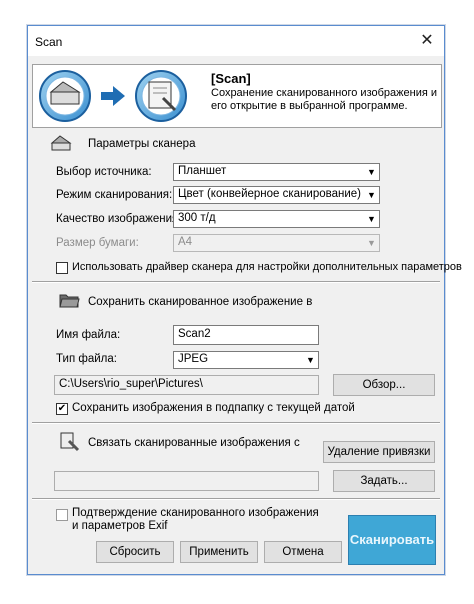  What do you see at coordinates (186, 481) in the screenshot?
I see `linked-app-field` at bounding box center [186, 481].